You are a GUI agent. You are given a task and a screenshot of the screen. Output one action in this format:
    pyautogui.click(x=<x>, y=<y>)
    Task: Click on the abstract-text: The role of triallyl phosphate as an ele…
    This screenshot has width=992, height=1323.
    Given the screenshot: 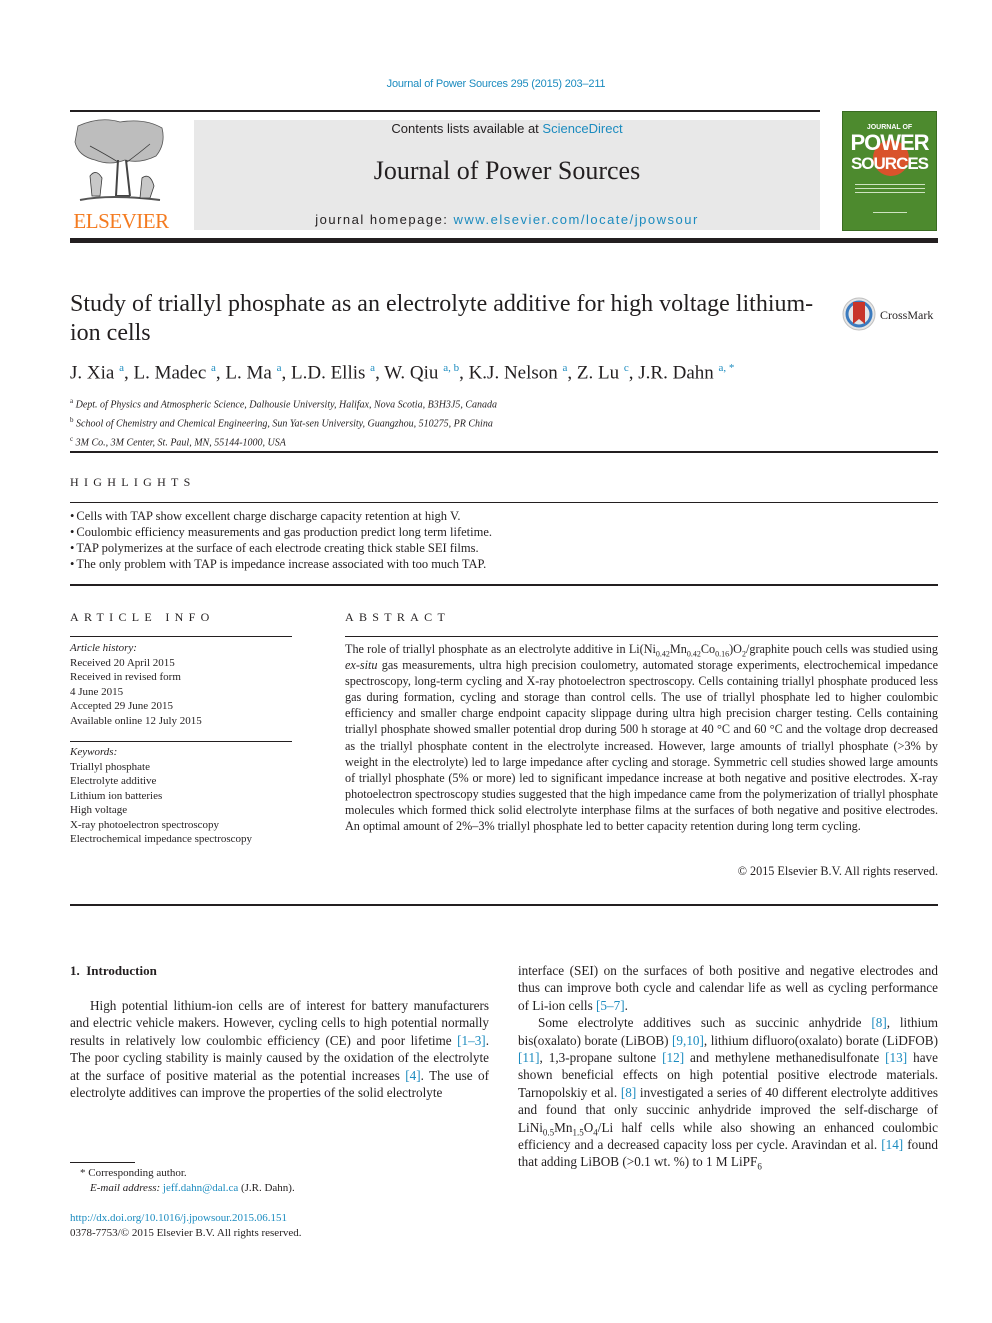 What is the action you would take?
    pyautogui.click(x=500, y=649)
    